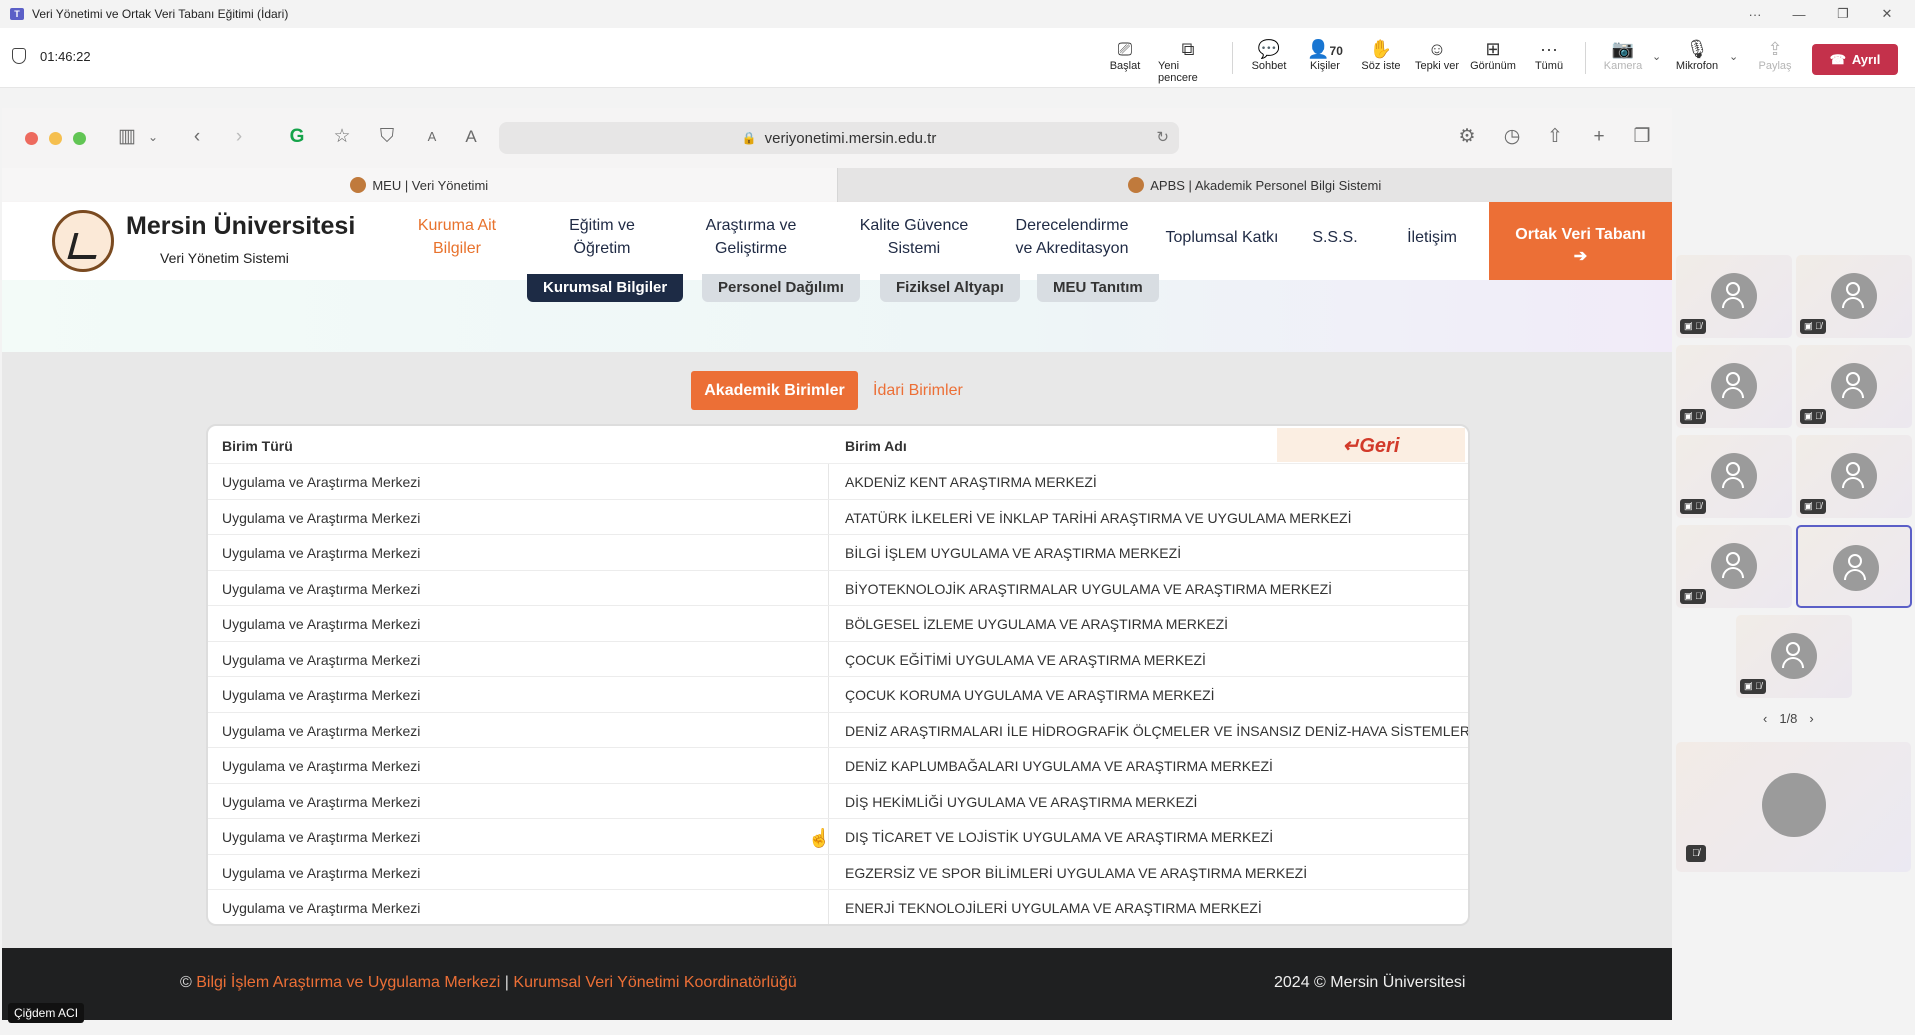  I want to click on more-options-icon: ···, so click(1755, 14).